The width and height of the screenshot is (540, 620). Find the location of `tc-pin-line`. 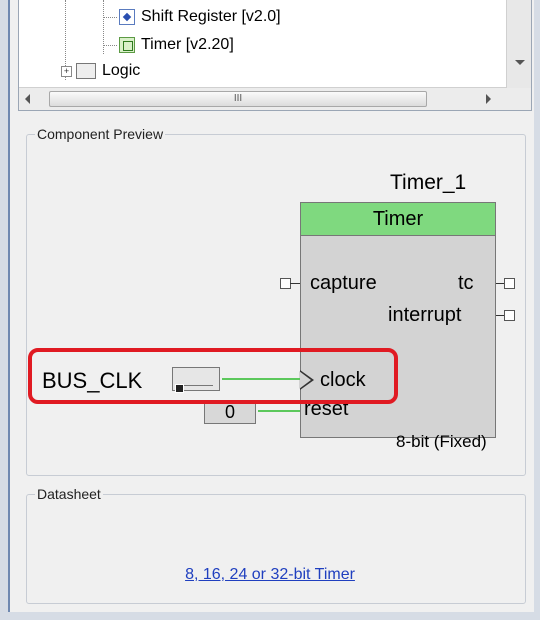

tc-pin-line is located at coordinates (500, 283).